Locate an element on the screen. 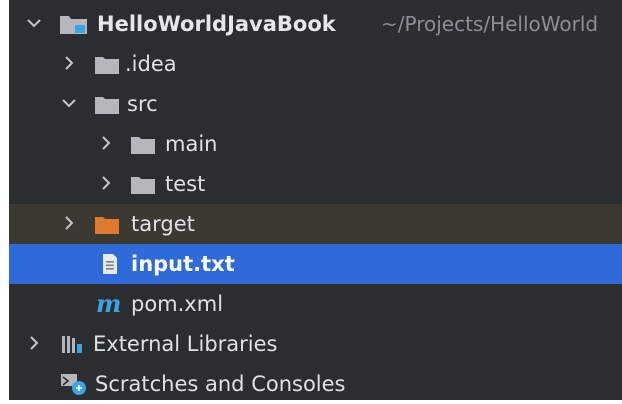 The height and width of the screenshot is (404, 622). scratches-icon is located at coordinates (74, 384).